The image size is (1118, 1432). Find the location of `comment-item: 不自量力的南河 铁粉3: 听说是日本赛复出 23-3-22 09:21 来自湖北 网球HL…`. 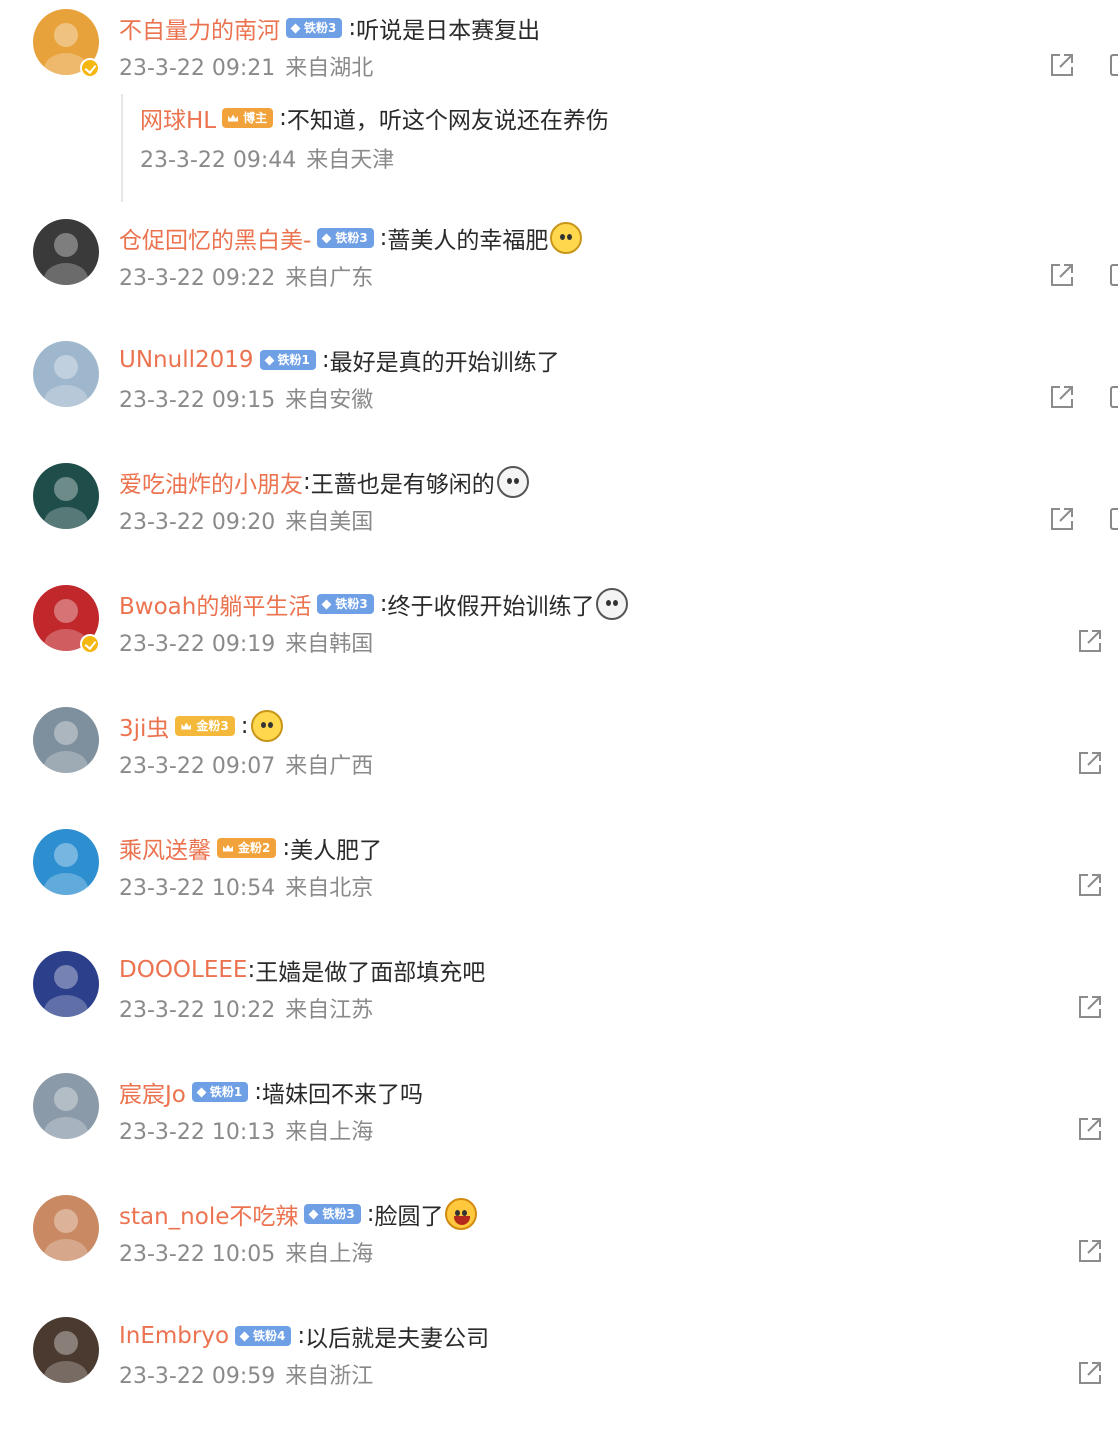

comment-item: 不自量力的南河 铁粉3: 听说是日本赛复出 23-3-22 09:21 来自湖北 网球HL… is located at coordinates (559, 104).